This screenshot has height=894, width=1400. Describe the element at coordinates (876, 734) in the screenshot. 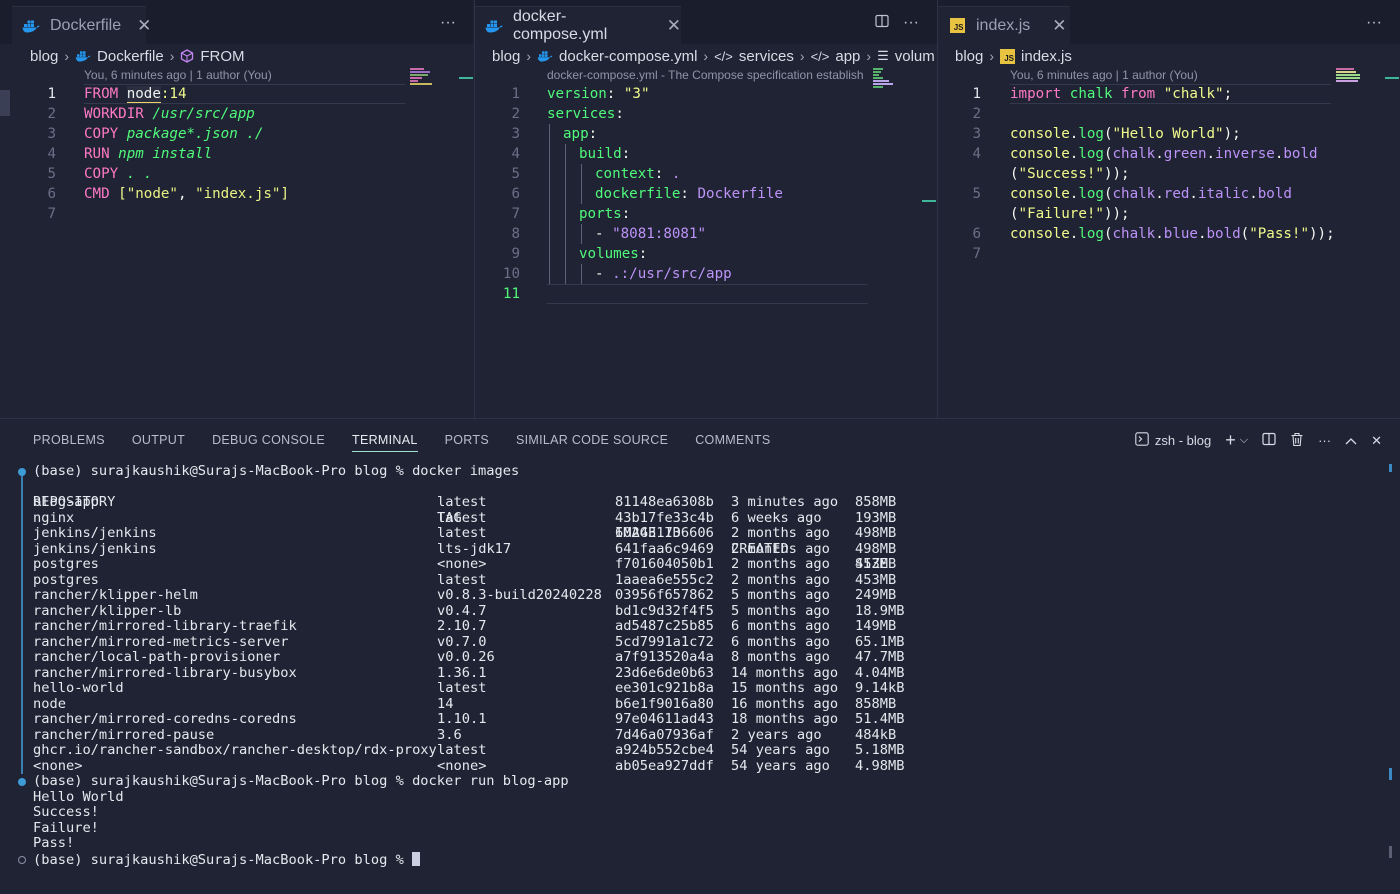

I see `cell-size: 484kB` at that location.